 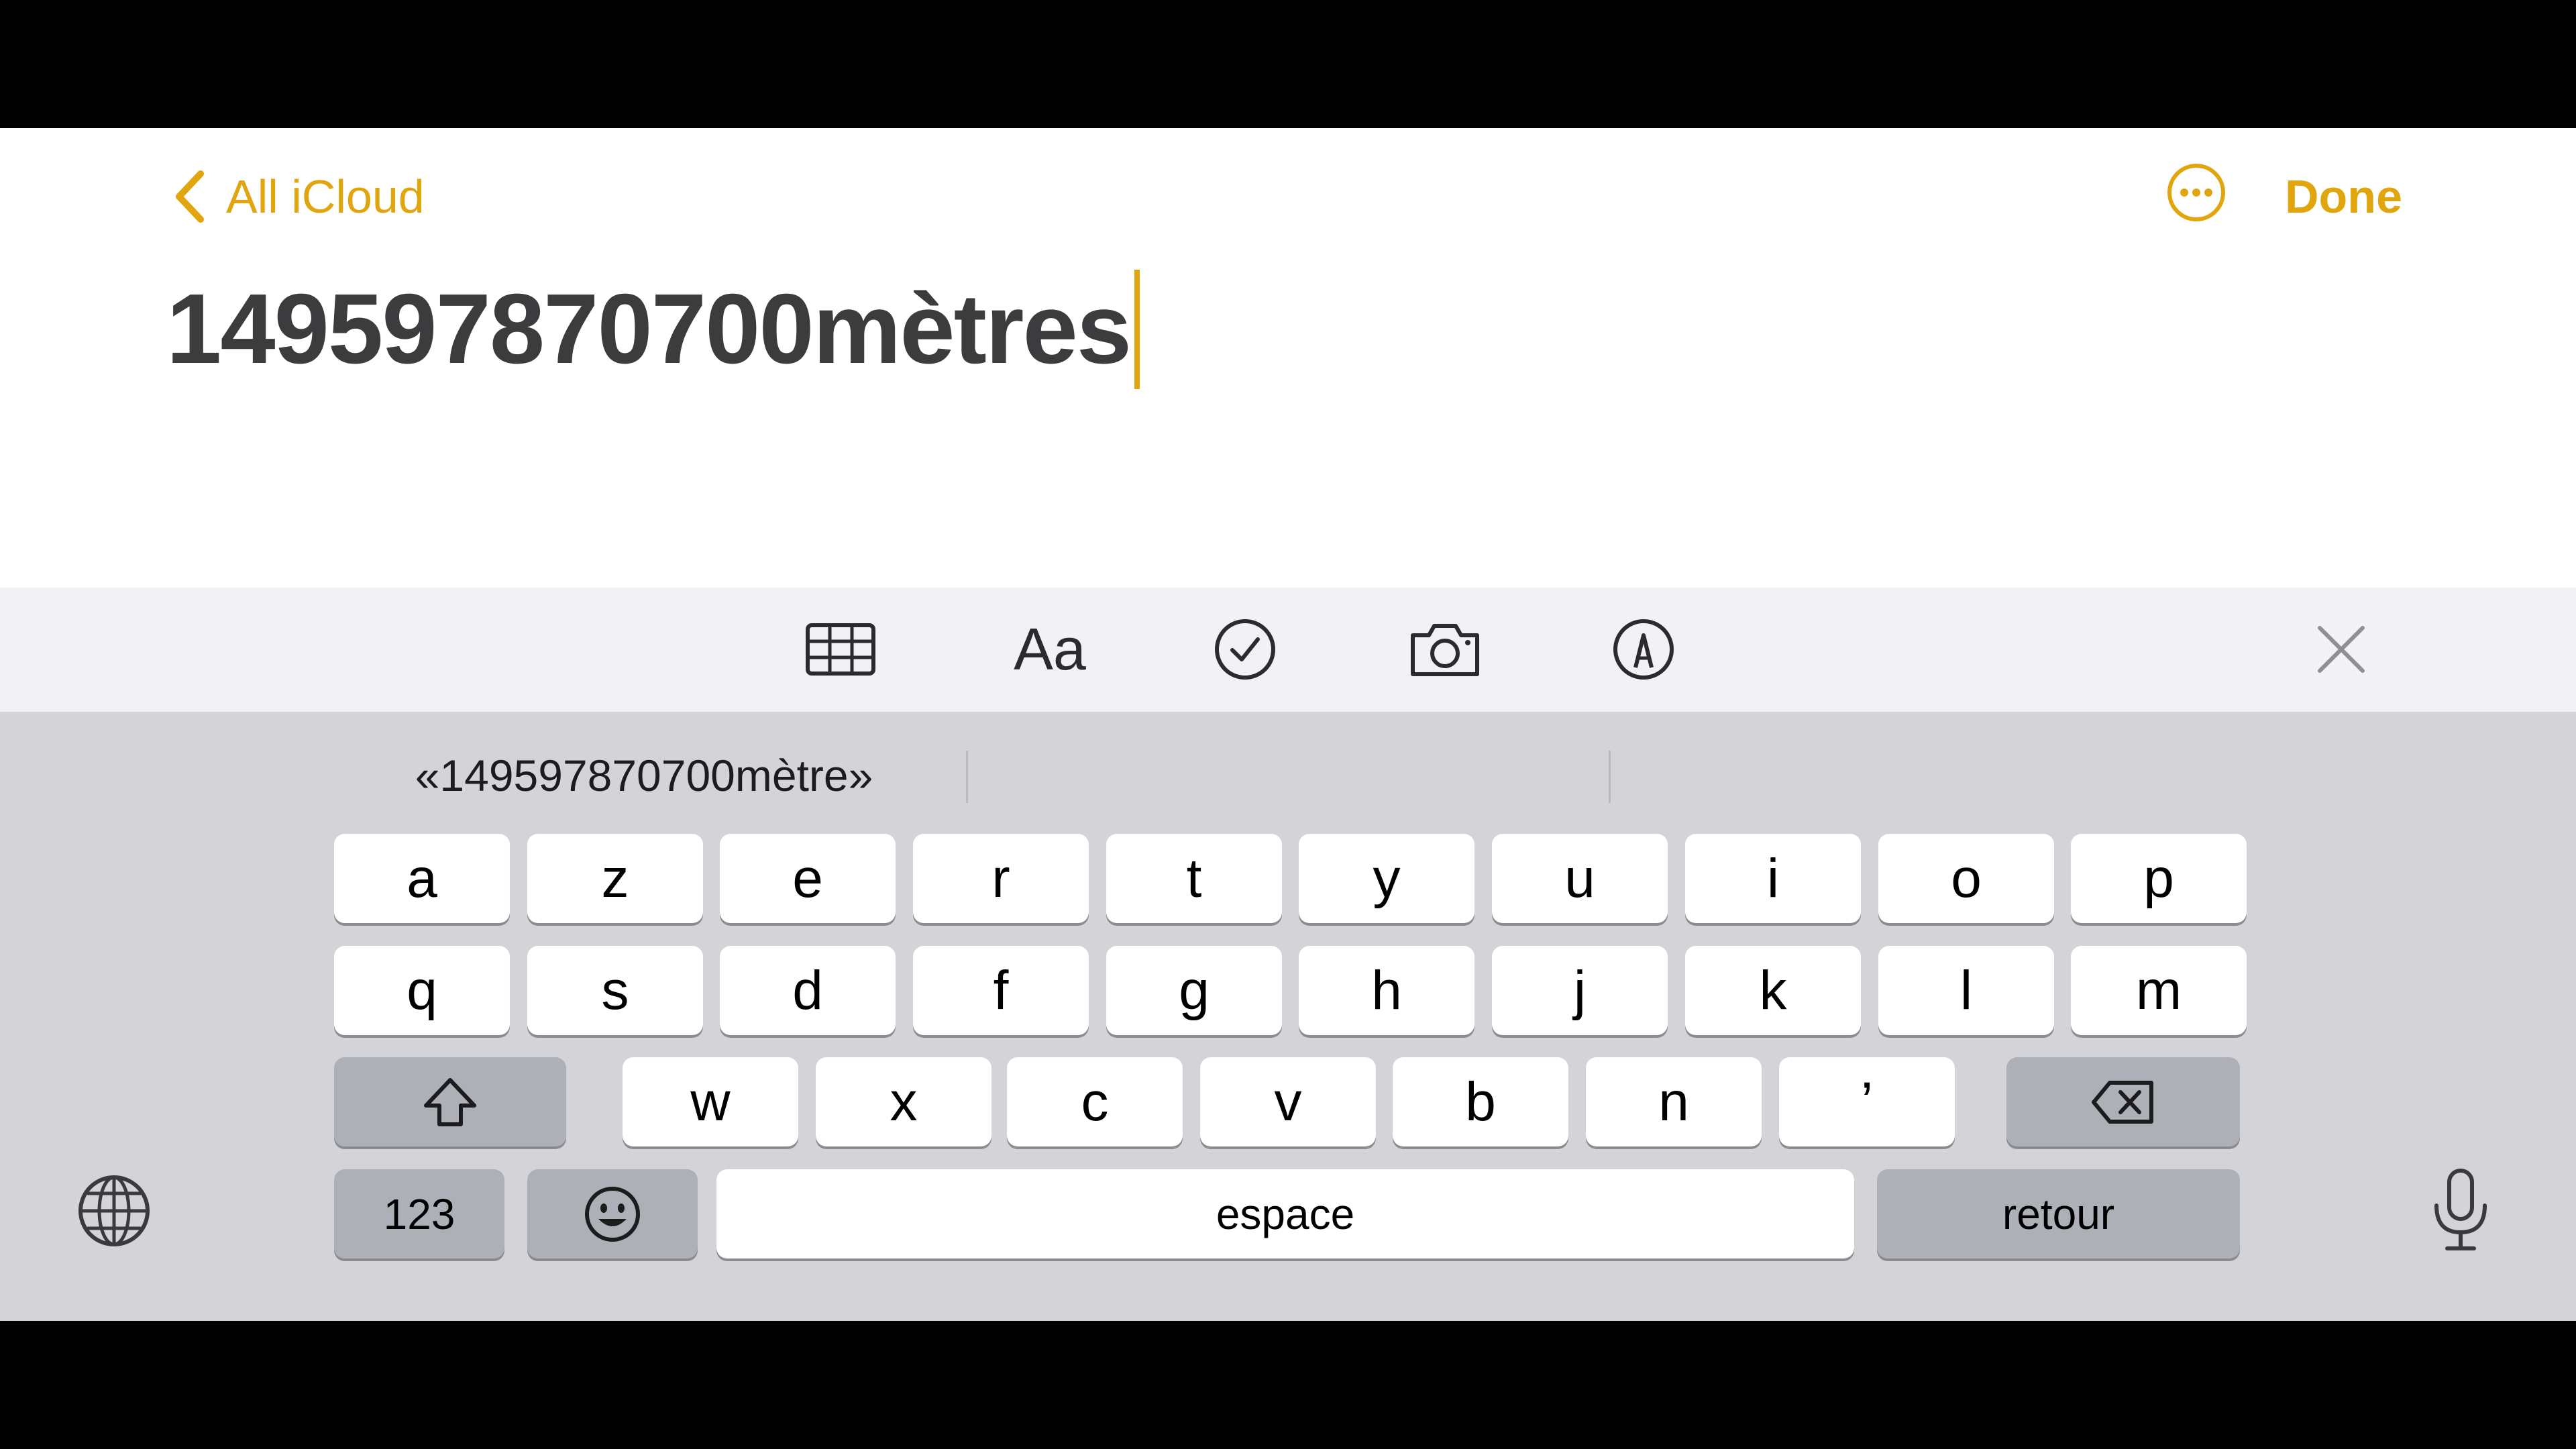 I want to click on delete-icon, so click(x=2122, y=1102).